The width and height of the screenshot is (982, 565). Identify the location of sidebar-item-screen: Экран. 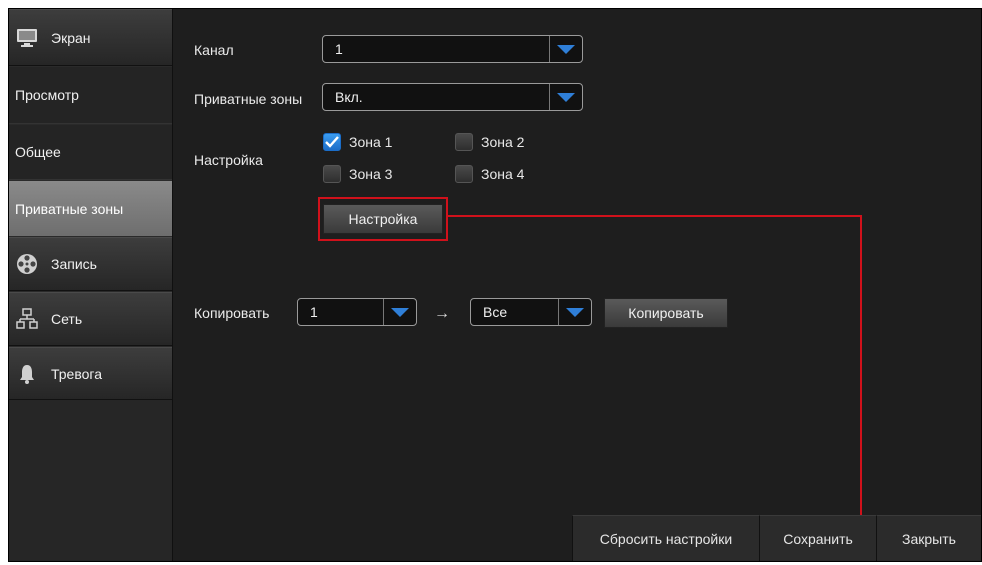
(90, 37).